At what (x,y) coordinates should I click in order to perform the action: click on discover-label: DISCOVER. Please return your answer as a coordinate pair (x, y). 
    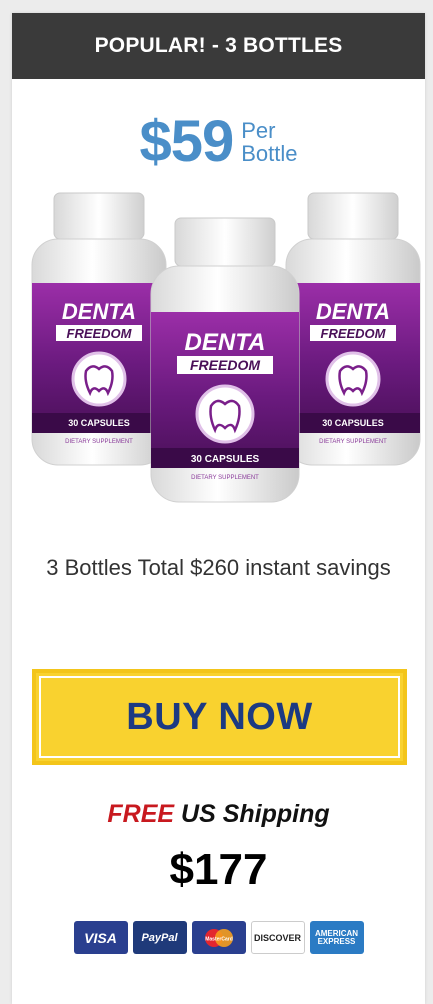
    Looking at the image, I should click on (277, 937).